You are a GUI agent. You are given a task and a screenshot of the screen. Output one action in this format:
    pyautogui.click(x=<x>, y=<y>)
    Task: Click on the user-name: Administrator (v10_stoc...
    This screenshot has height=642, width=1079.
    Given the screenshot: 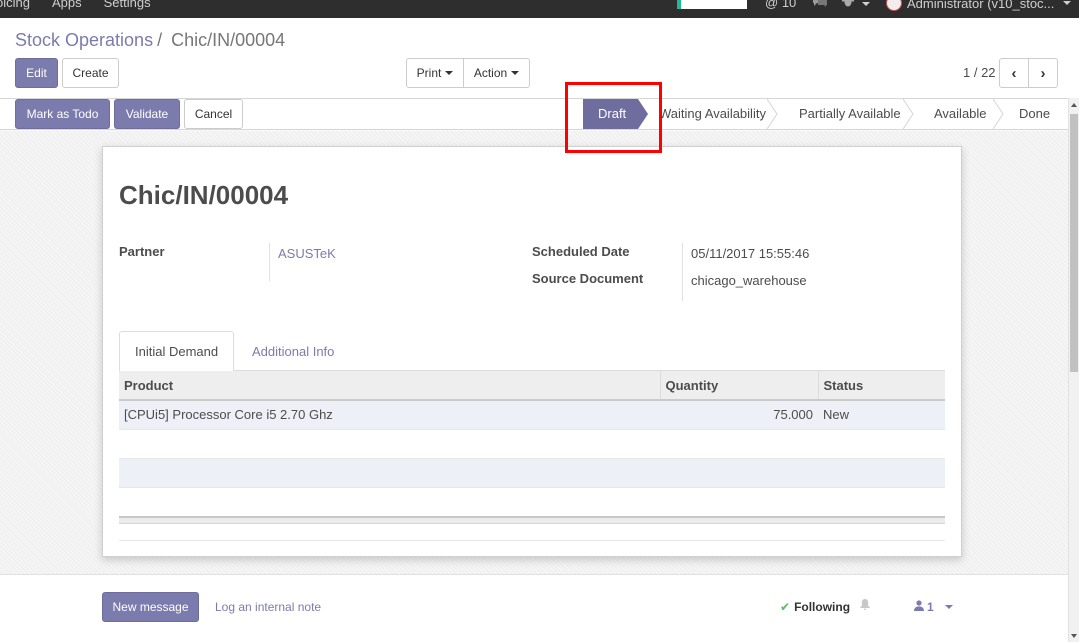 What is the action you would take?
    pyautogui.click(x=981, y=5)
    